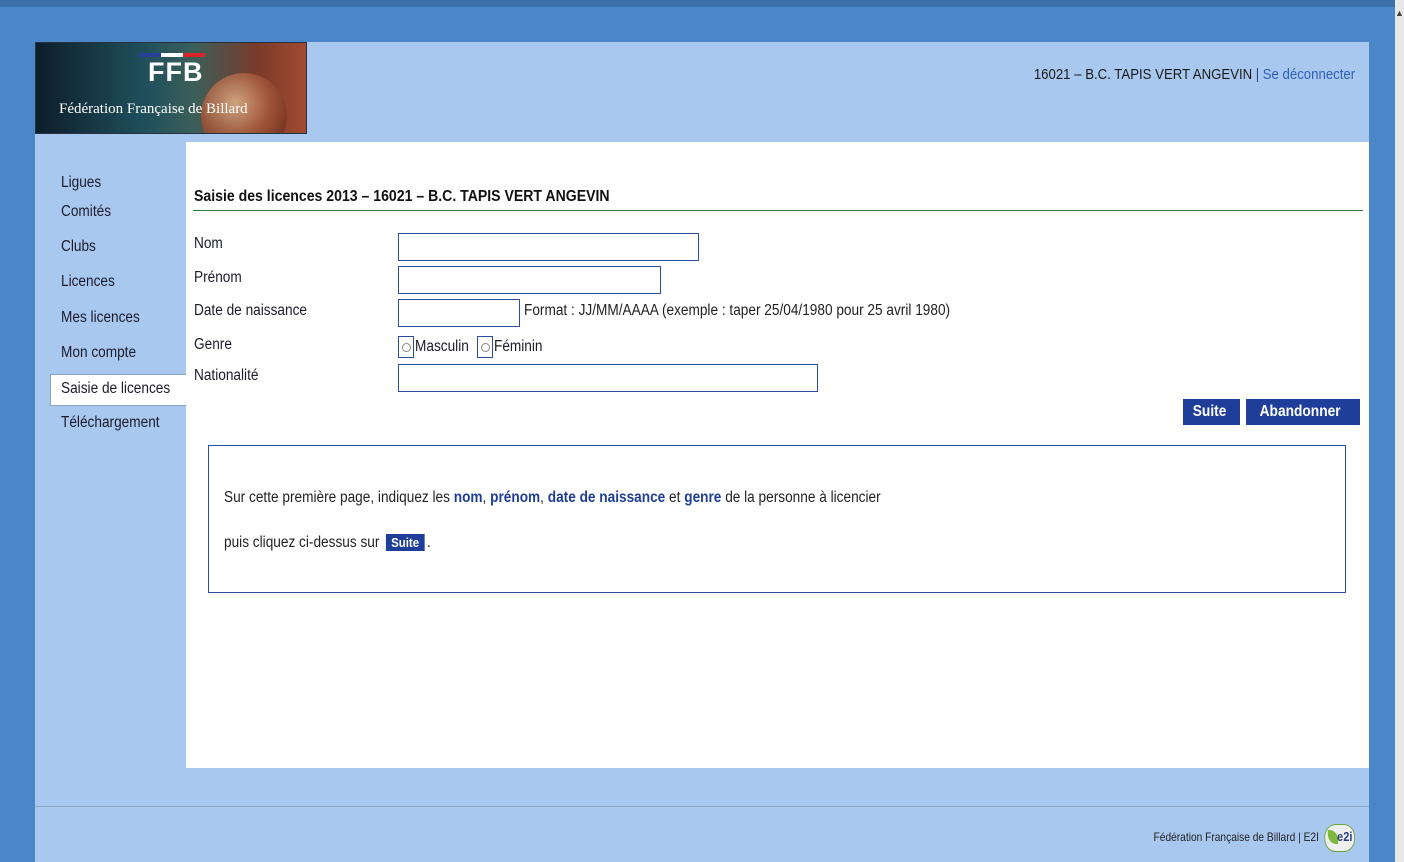 The width and height of the screenshot is (1404, 862). What do you see at coordinates (442, 347) in the screenshot?
I see `masculin-label: Masculin` at bounding box center [442, 347].